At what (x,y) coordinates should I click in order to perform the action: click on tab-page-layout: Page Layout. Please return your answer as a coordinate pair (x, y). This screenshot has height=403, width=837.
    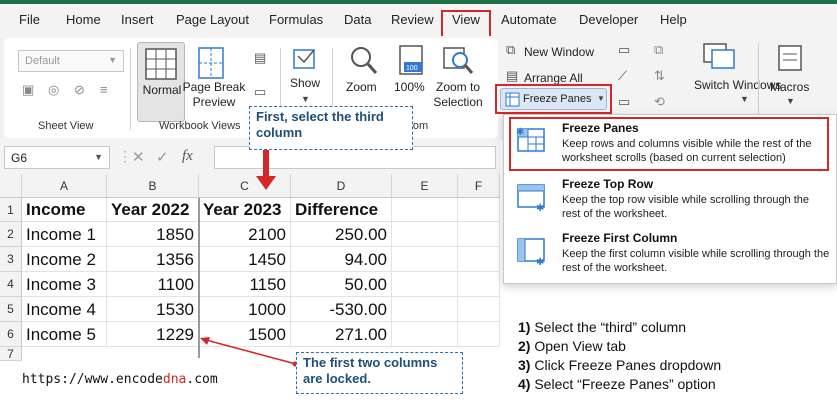
    Looking at the image, I should click on (212, 19).